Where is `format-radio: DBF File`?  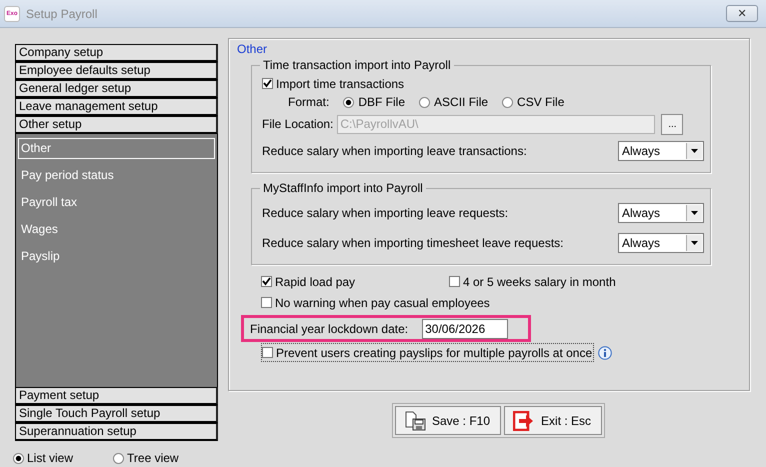 format-radio: DBF File is located at coordinates (374, 102).